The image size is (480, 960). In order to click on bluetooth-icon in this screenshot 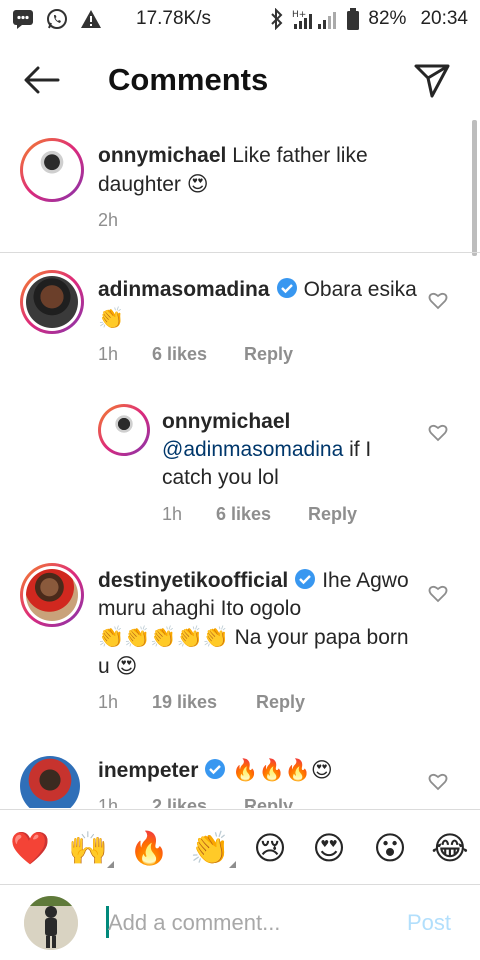, I will do `click(277, 19)`.